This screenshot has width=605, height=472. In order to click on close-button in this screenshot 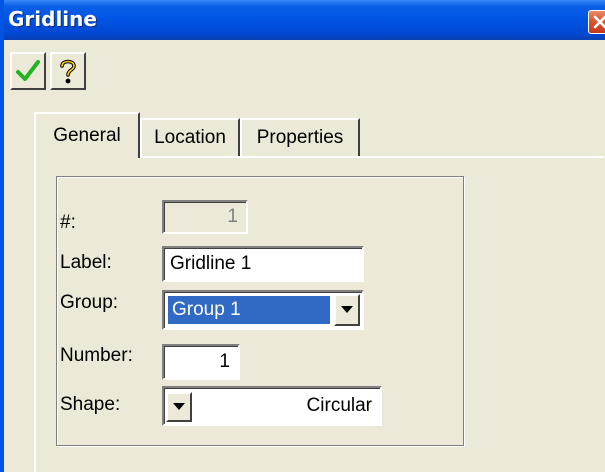, I will do `click(596, 22)`.